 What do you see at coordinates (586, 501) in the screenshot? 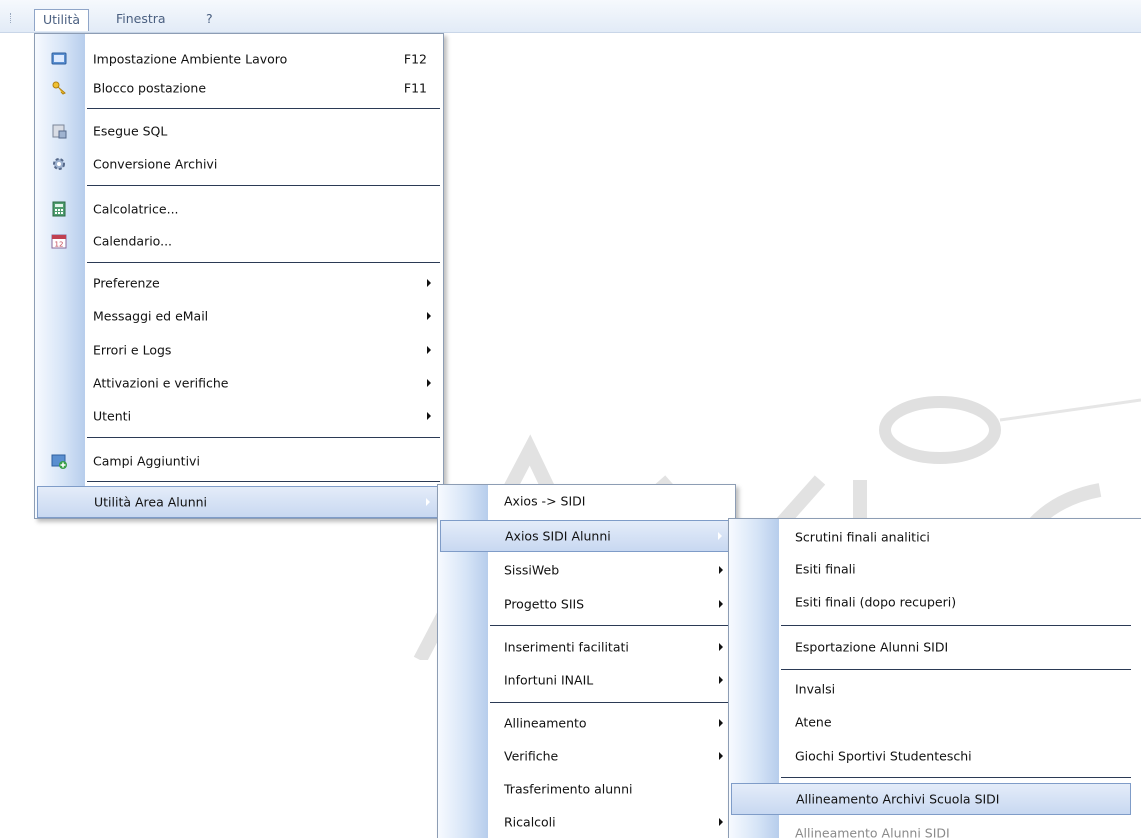
I see `menu-item-axios-sidi: Axios -> SIDI` at bounding box center [586, 501].